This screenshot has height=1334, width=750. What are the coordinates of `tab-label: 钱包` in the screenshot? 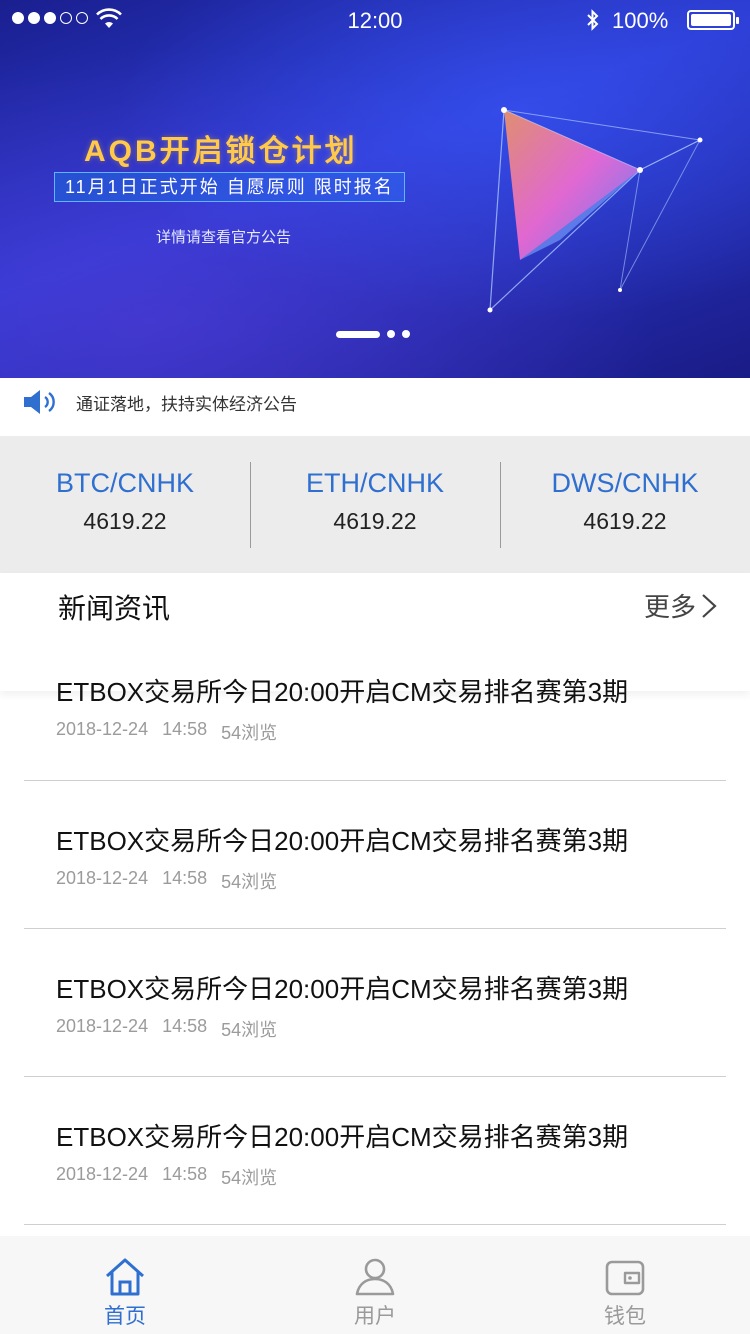 It's located at (625, 1316).